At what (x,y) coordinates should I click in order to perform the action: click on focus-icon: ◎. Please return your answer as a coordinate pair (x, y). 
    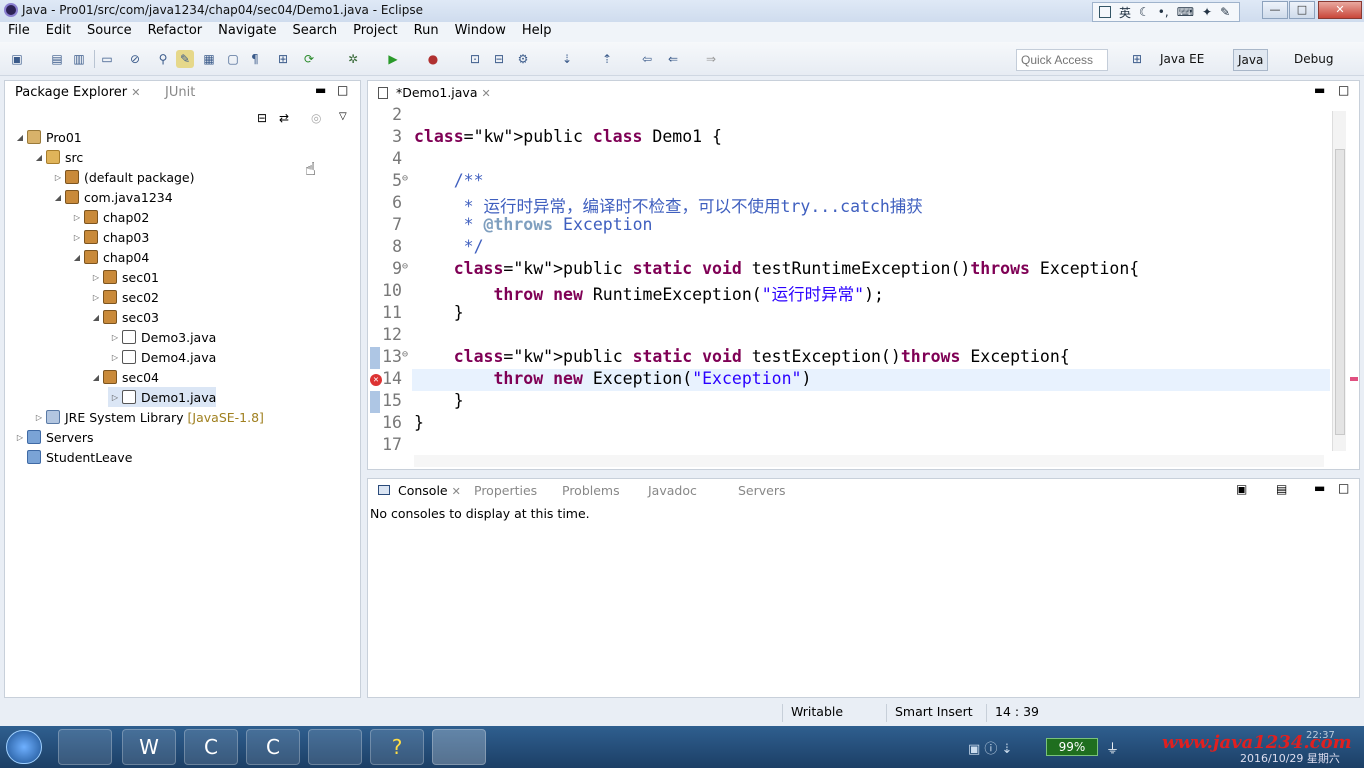
    Looking at the image, I should click on (316, 118).